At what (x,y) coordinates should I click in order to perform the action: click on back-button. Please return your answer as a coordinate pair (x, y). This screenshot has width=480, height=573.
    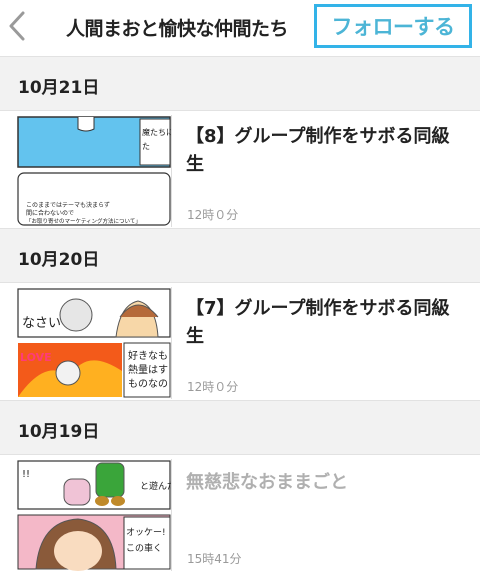
    Looking at the image, I should click on (18, 26).